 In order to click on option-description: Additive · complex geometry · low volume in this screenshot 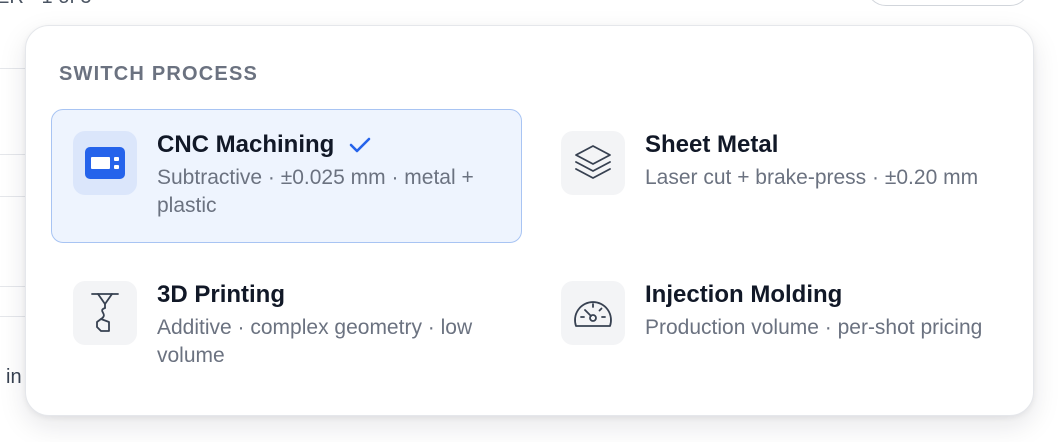, I will do `click(315, 341)`.